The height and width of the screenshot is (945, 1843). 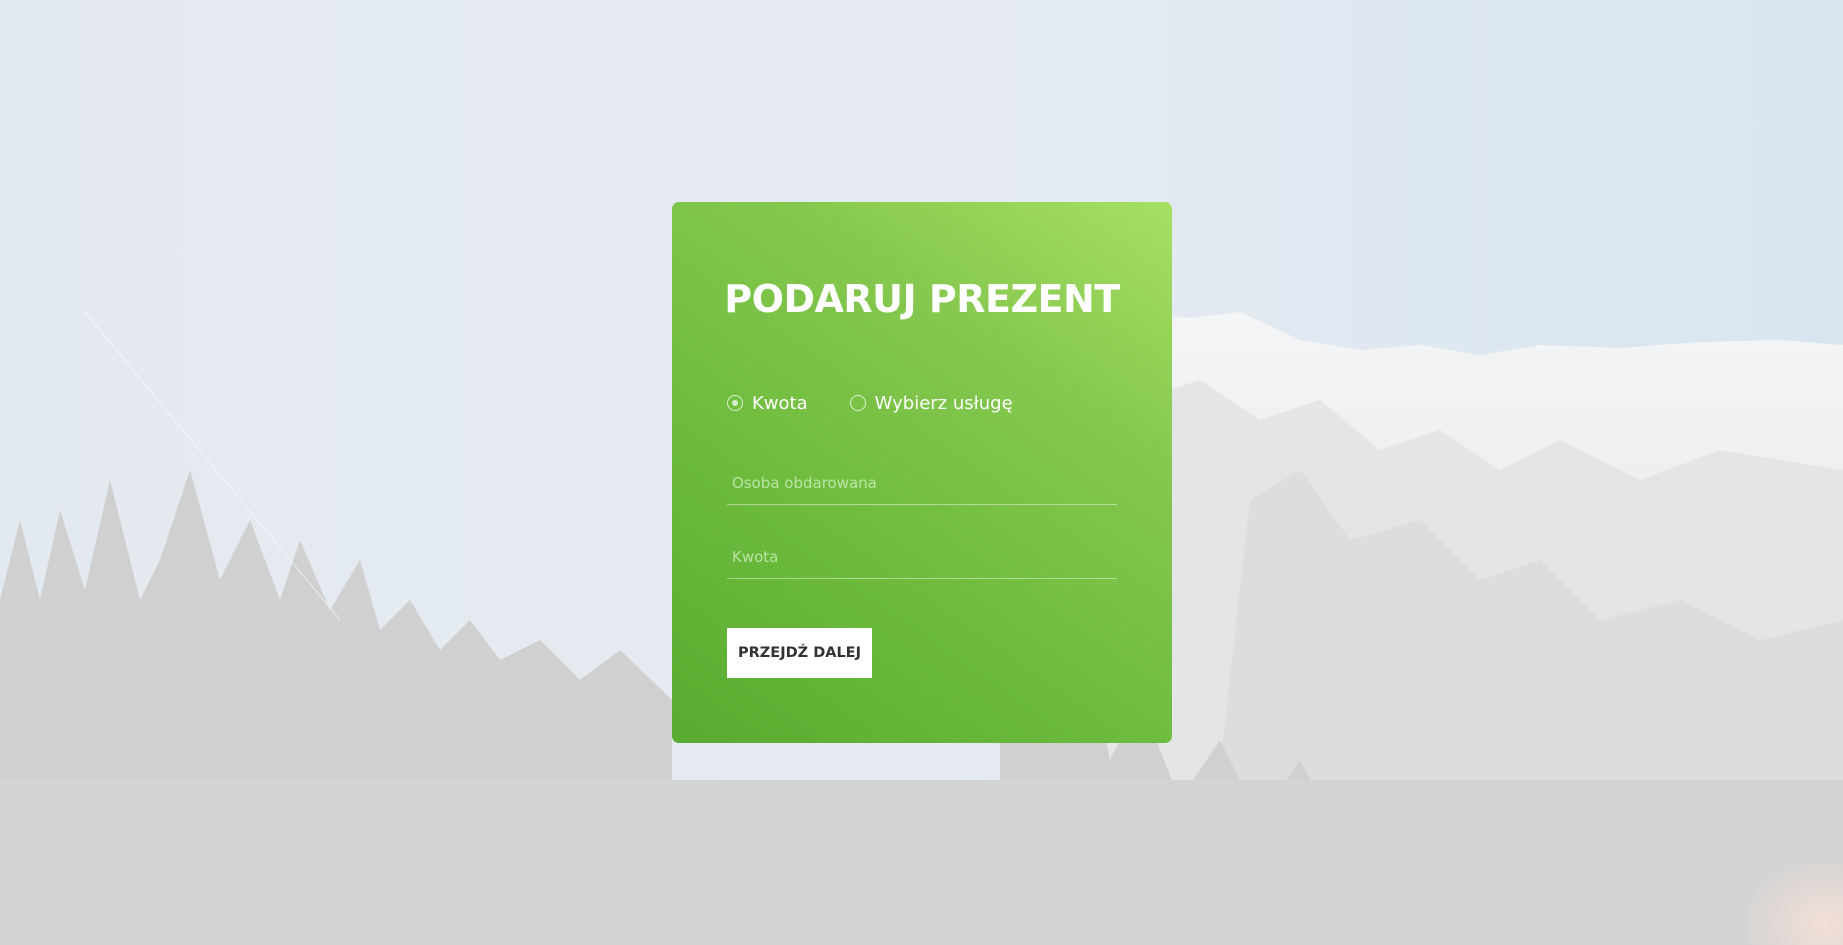 I want to click on gift-type-radio-group: Kwota Wybierz usługę, so click(x=891, y=403).